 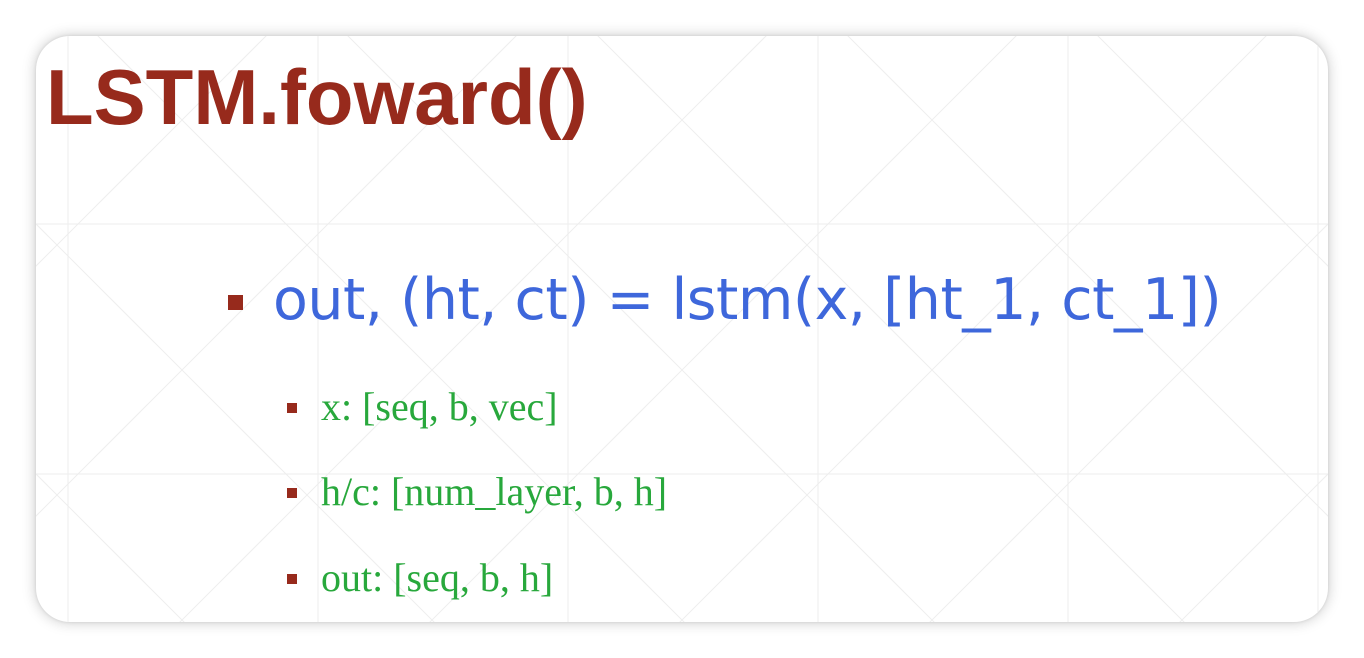 What do you see at coordinates (317, 97) in the screenshot?
I see `slide-title: LSTM.foward()` at bounding box center [317, 97].